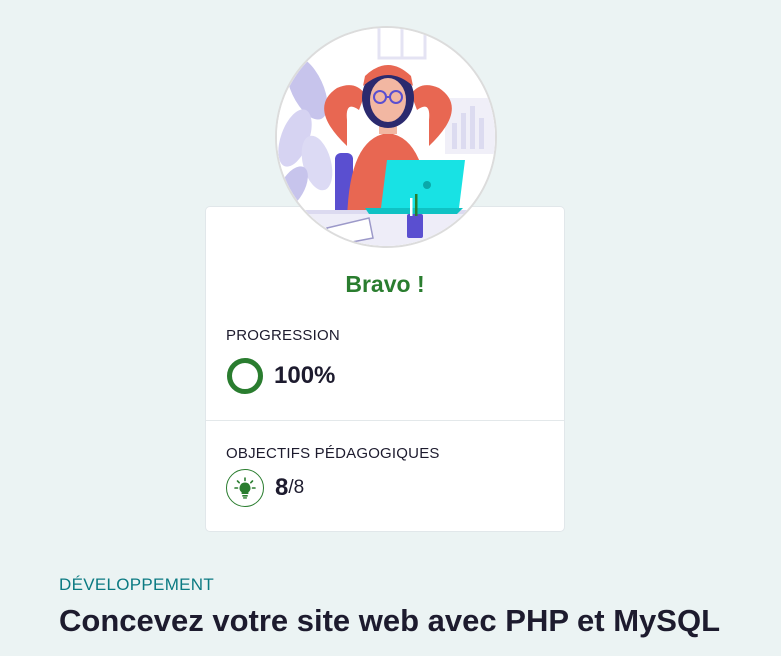 The width and height of the screenshot is (781, 656). What do you see at coordinates (245, 488) in the screenshot?
I see `lightbulb-icon` at bounding box center [245, 488].